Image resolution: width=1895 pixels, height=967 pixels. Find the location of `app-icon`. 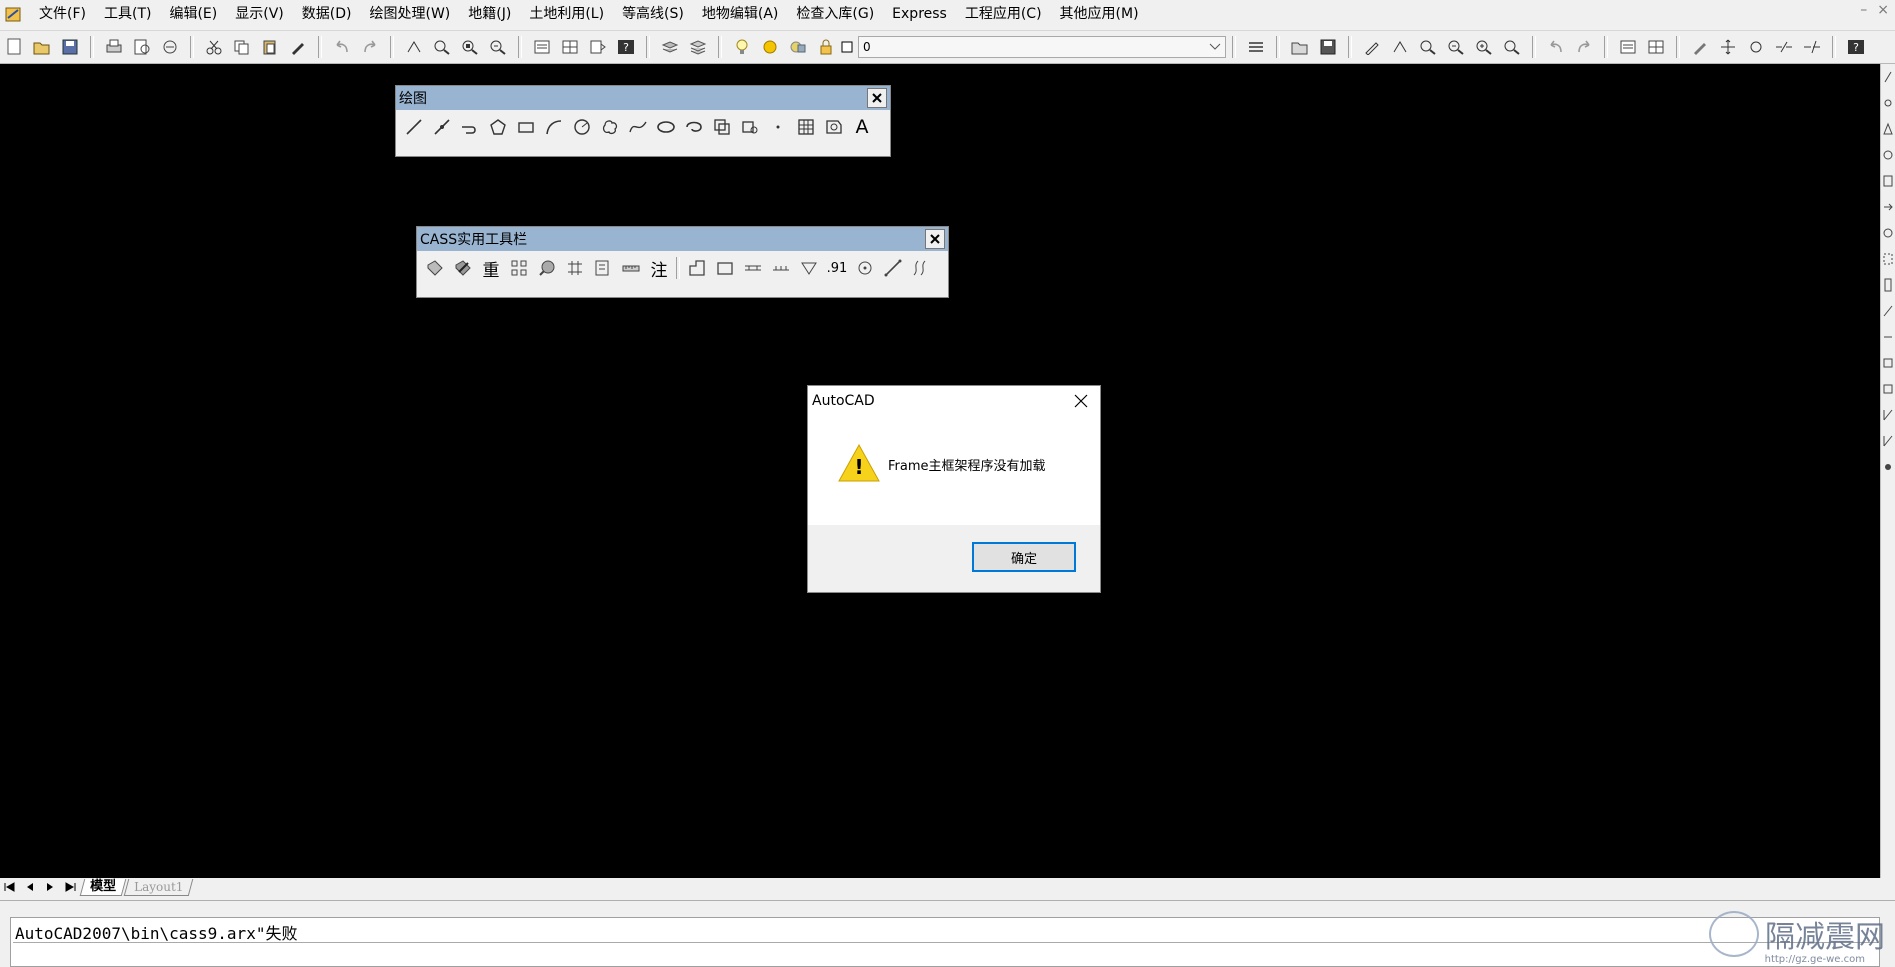

app-icon is located at coordinates (14, 14).